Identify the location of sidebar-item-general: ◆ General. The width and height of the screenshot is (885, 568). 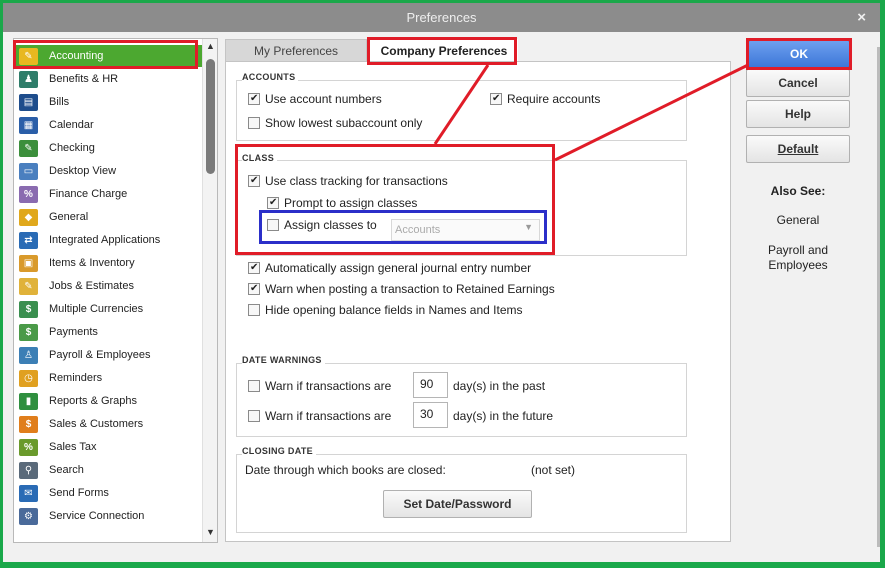
(109, 217).